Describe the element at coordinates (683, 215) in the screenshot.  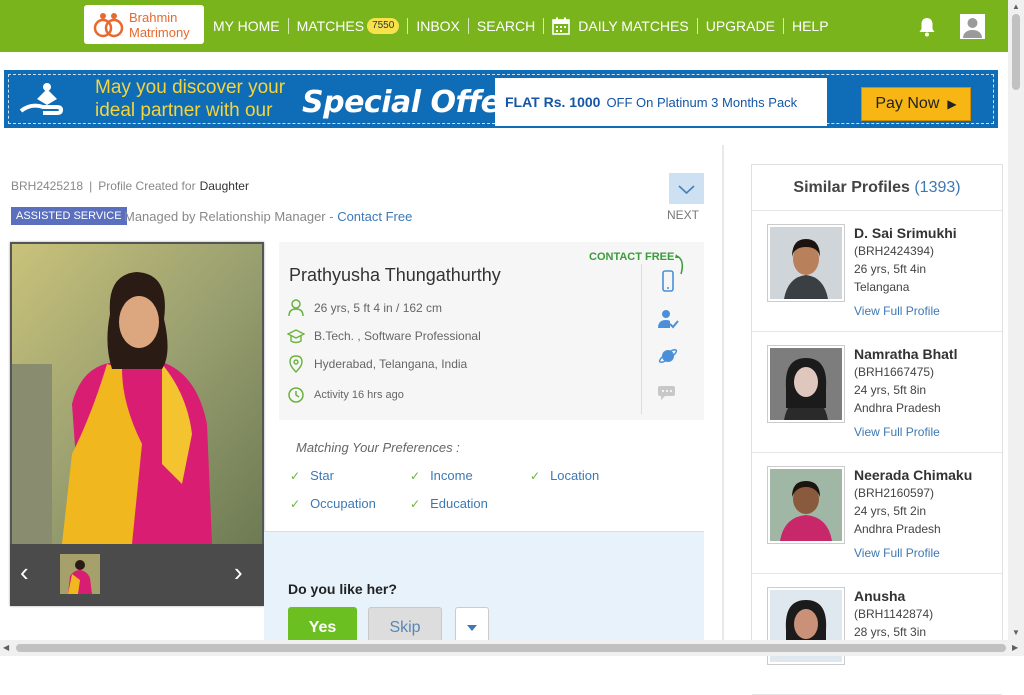
I see `next-label: NEXT` at that location.